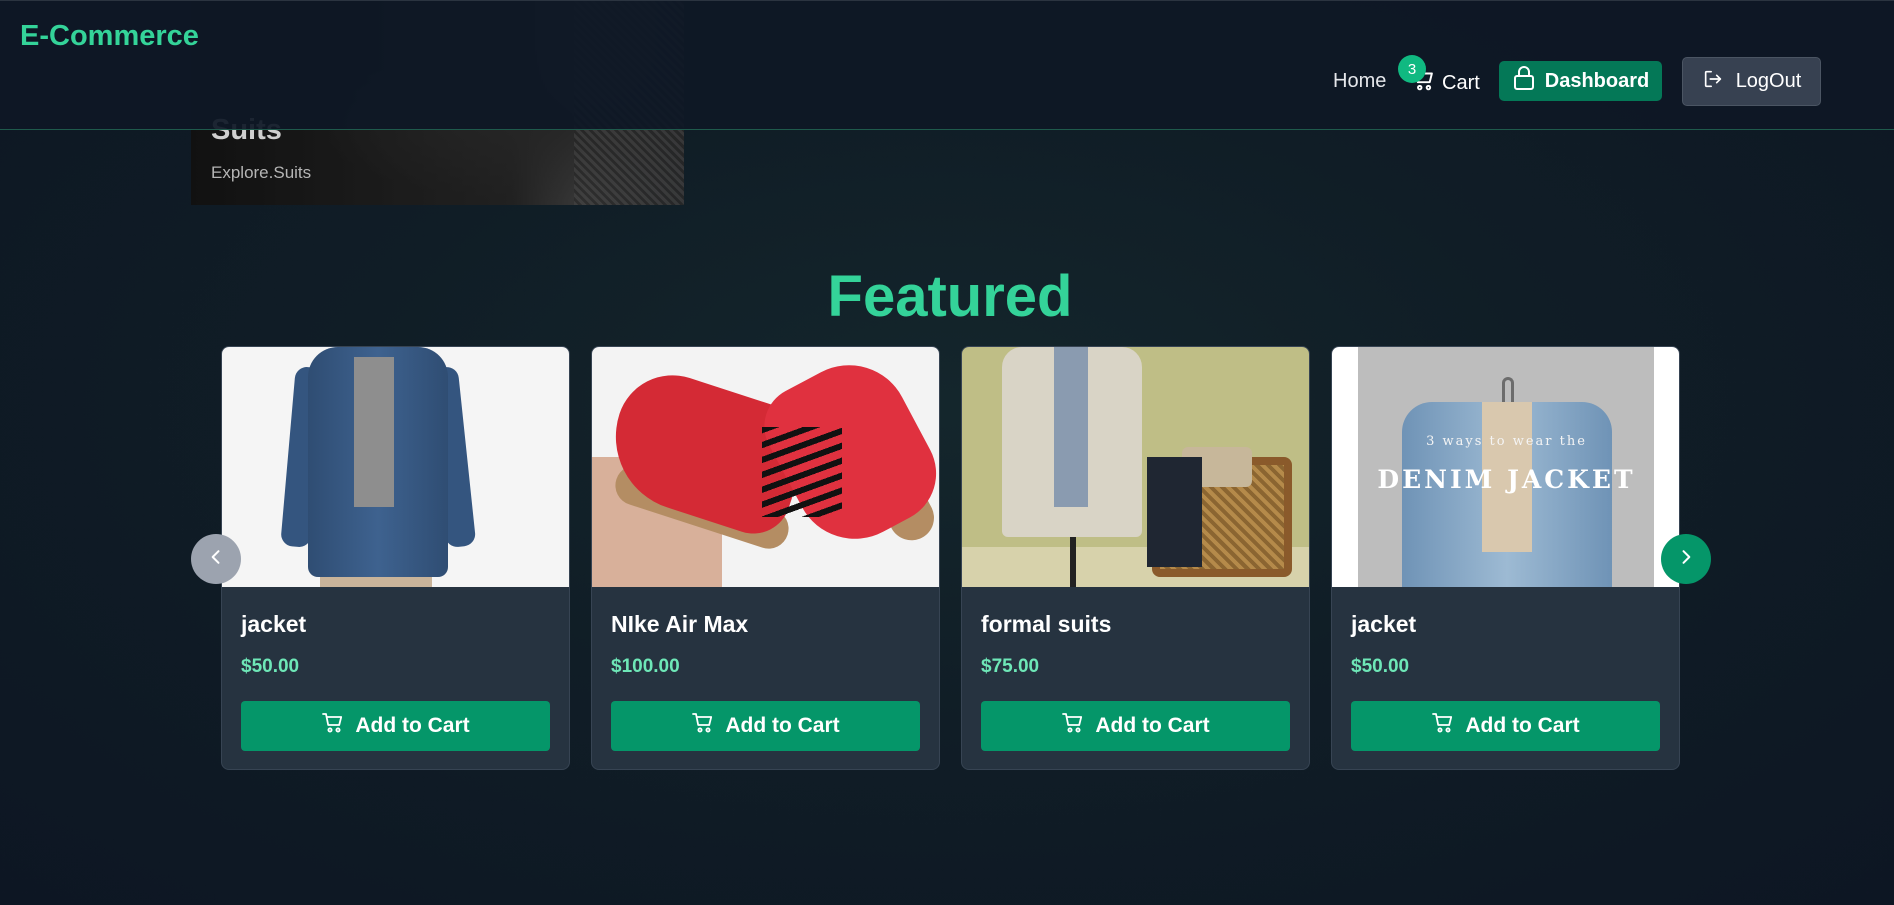 The image size is (1894, 905). Describe the element at coordinates (1046, 624) in the screenshot. I see `product-name: formal suits` at that location.